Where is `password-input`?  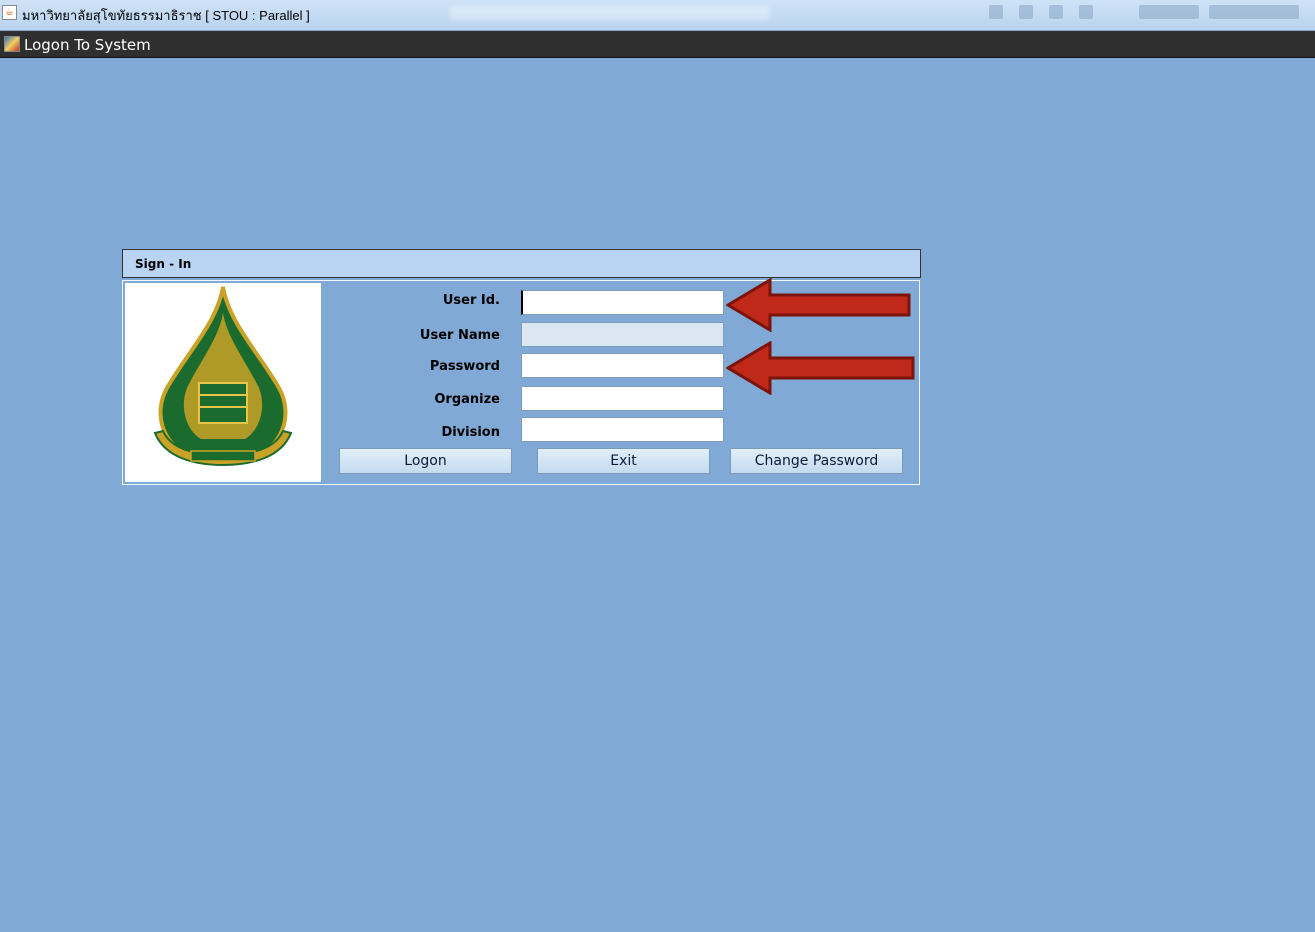
password-input is located at coordinates (622, 365).